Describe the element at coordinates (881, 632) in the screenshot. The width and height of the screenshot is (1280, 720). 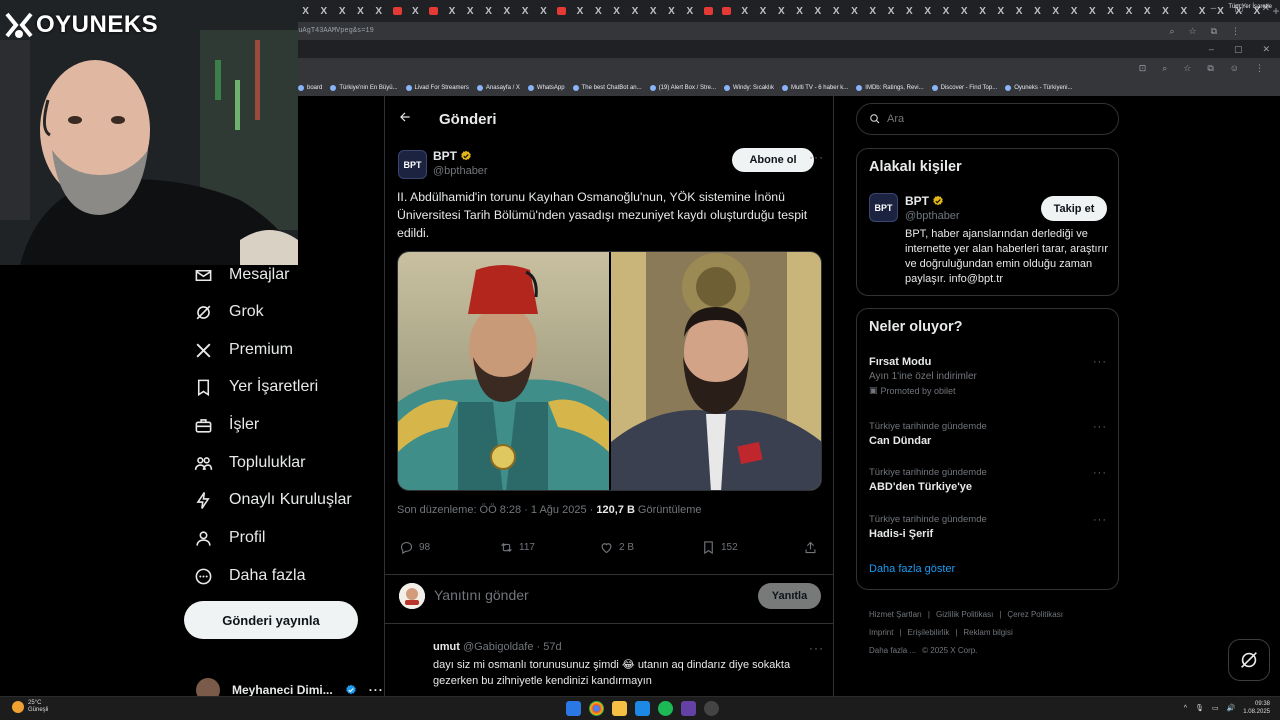
I see `footer-link: Imprint` at that location.